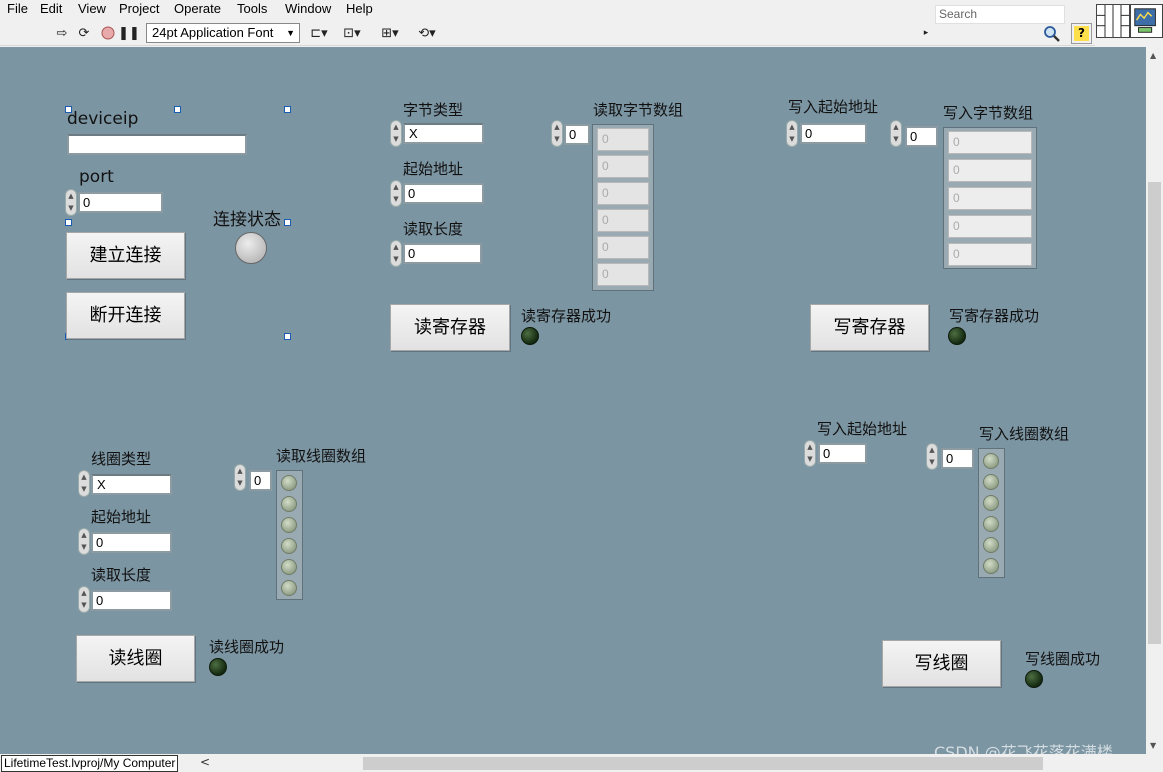  I want to click on write-coil-array-index-stepper: ▲ ▼, so click(932, 456).